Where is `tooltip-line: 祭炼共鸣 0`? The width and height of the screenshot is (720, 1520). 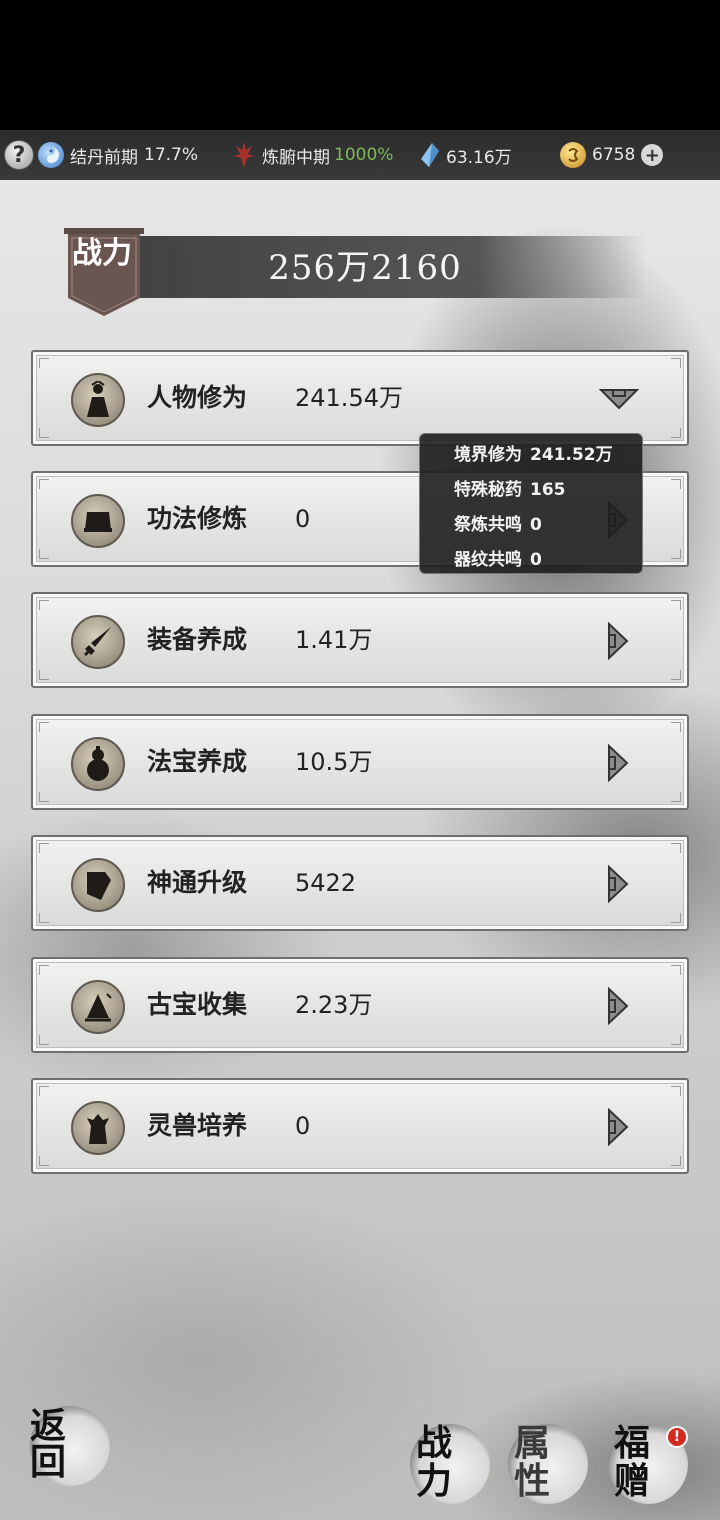 tooltip-line: 祭炼共鸣 0 is located at coordinates (548, 525).